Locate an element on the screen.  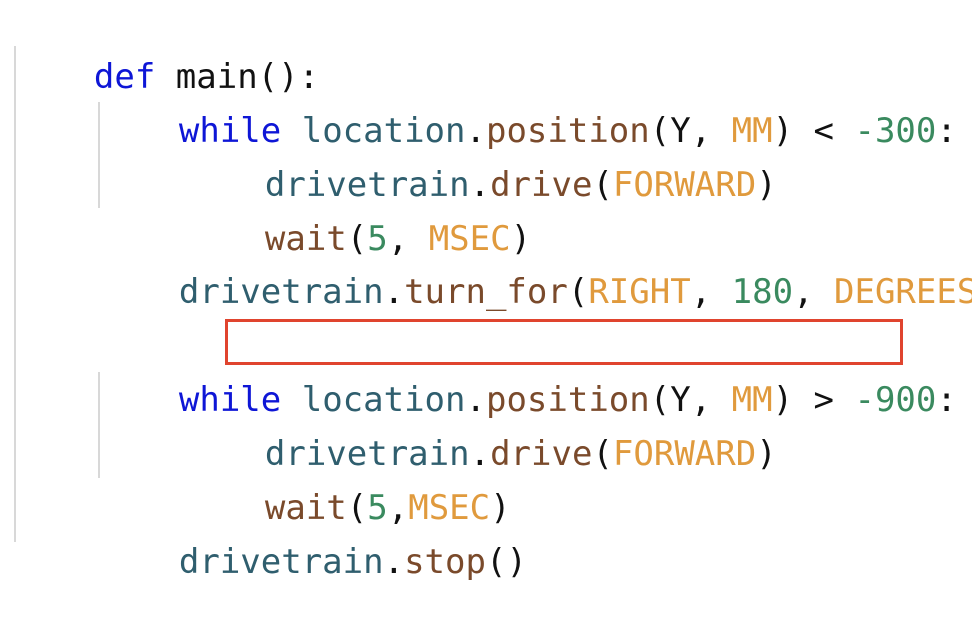
number-value: 180 is located at coordinates (762, 292).